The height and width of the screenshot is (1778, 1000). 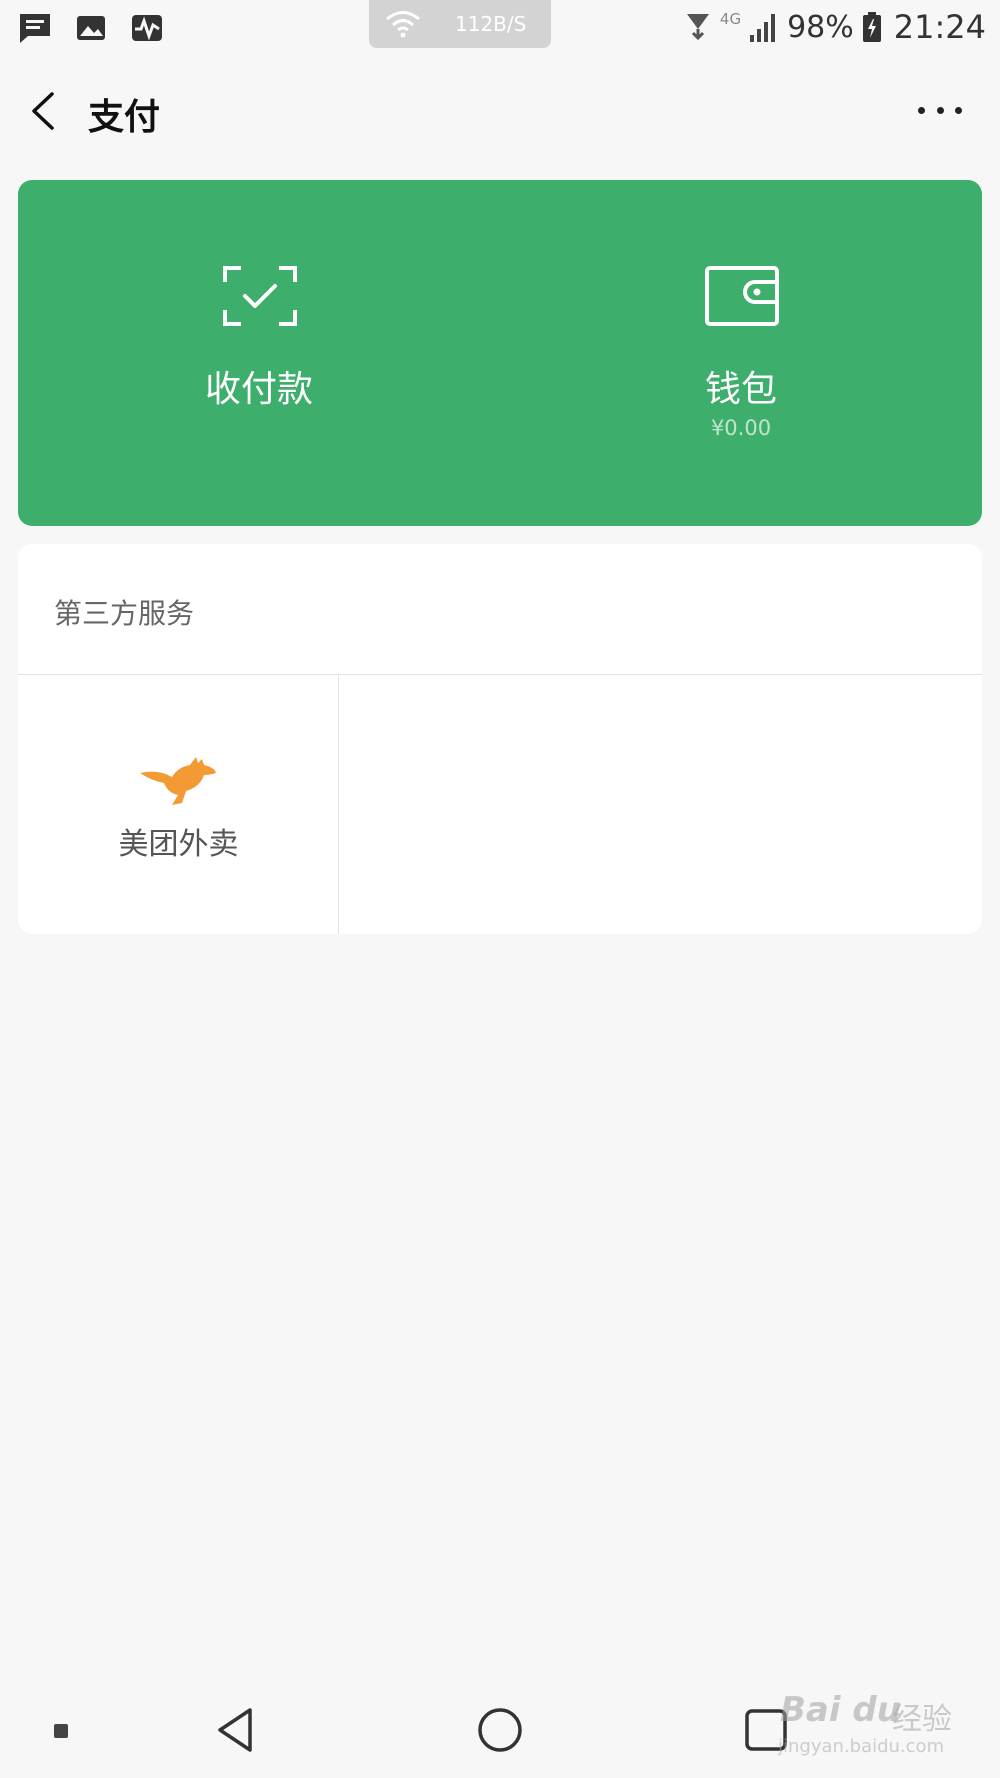 I want to click on section-title: 第三方服务, so click(x=124, y=613).